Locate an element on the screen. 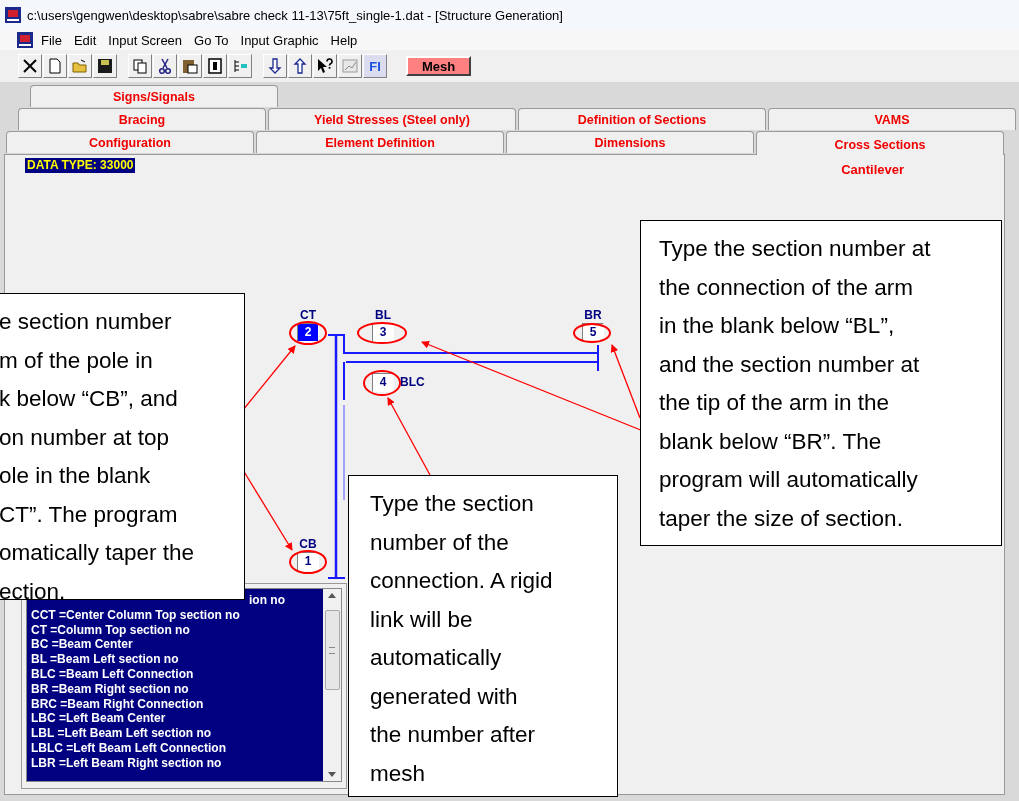 The width and height of the screenshot is (1019, 801). data-type-label: DATA TYPE: 33000 is located at coordinates (80, 165).